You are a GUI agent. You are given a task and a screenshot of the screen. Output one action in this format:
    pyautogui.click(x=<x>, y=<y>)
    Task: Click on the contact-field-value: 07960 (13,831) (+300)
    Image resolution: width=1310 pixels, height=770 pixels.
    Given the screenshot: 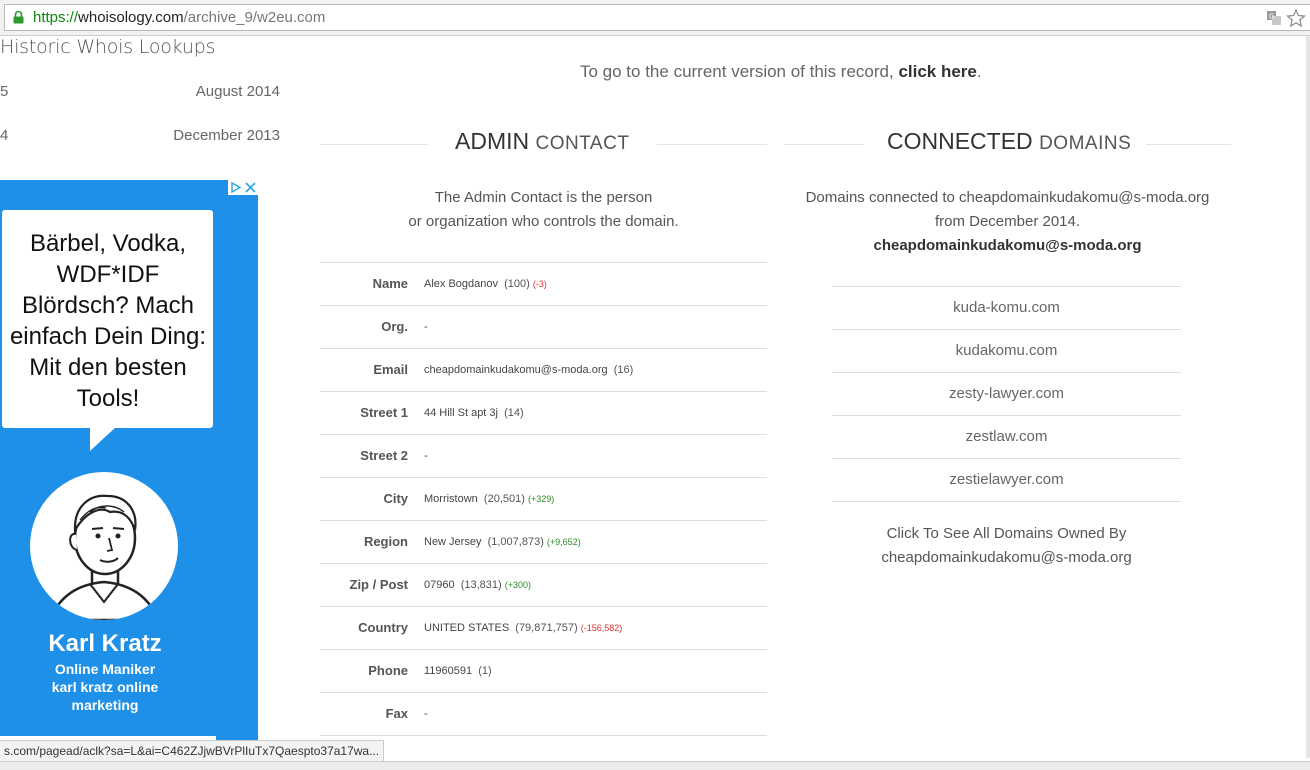 What is the action you would take?
    pyautogui.click(x=477, y=585)
    